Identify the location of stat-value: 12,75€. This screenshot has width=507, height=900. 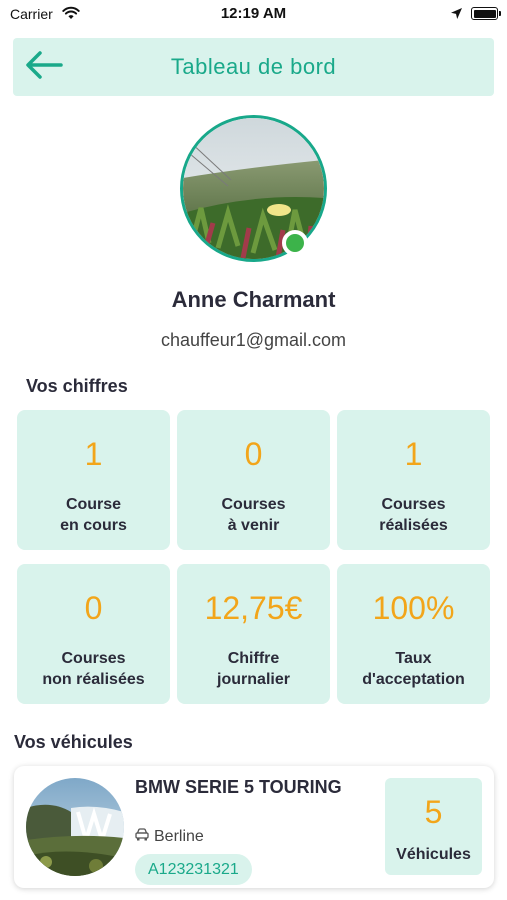
(253, 608).